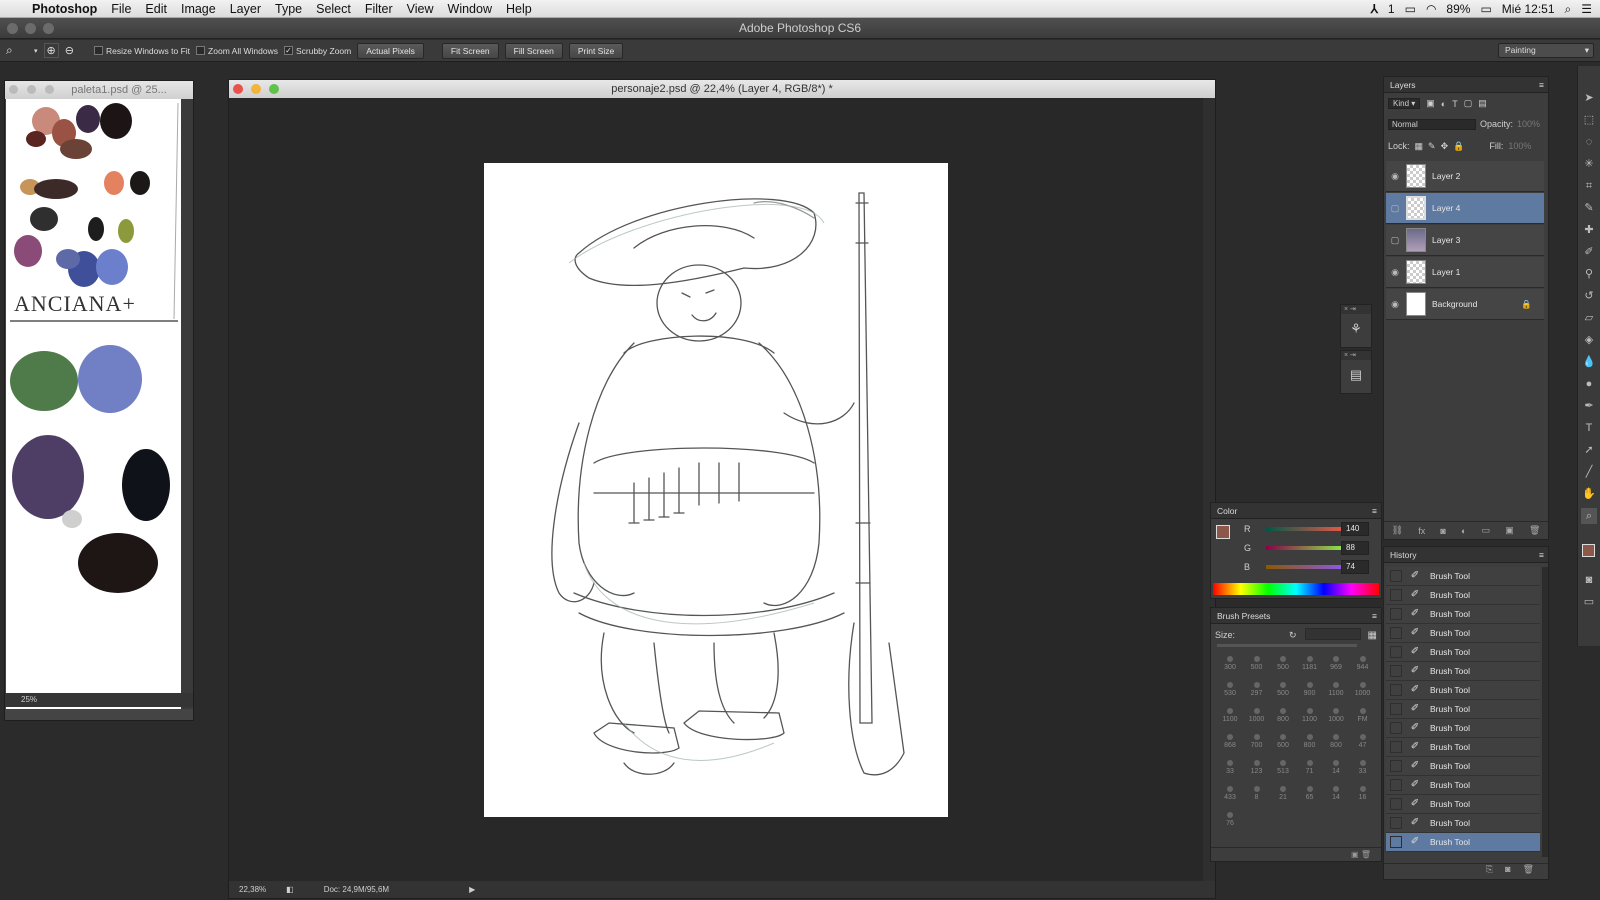 The height and width of the screenshot is (900, 1600). Describe the element at coordinates (290, 889) in the screenshot. I see `document-info-icon: ◧` at that location.